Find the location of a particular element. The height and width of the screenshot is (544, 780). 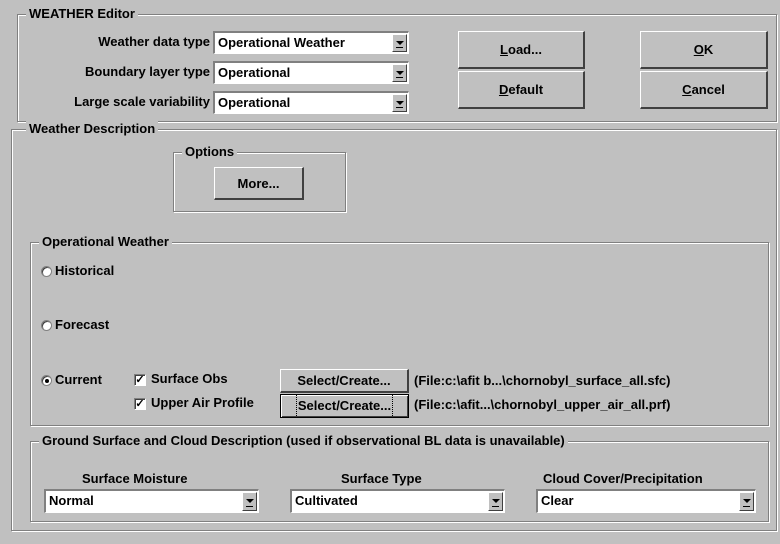

surface-moisture-value: Normal is located at coordinates (71, 500).